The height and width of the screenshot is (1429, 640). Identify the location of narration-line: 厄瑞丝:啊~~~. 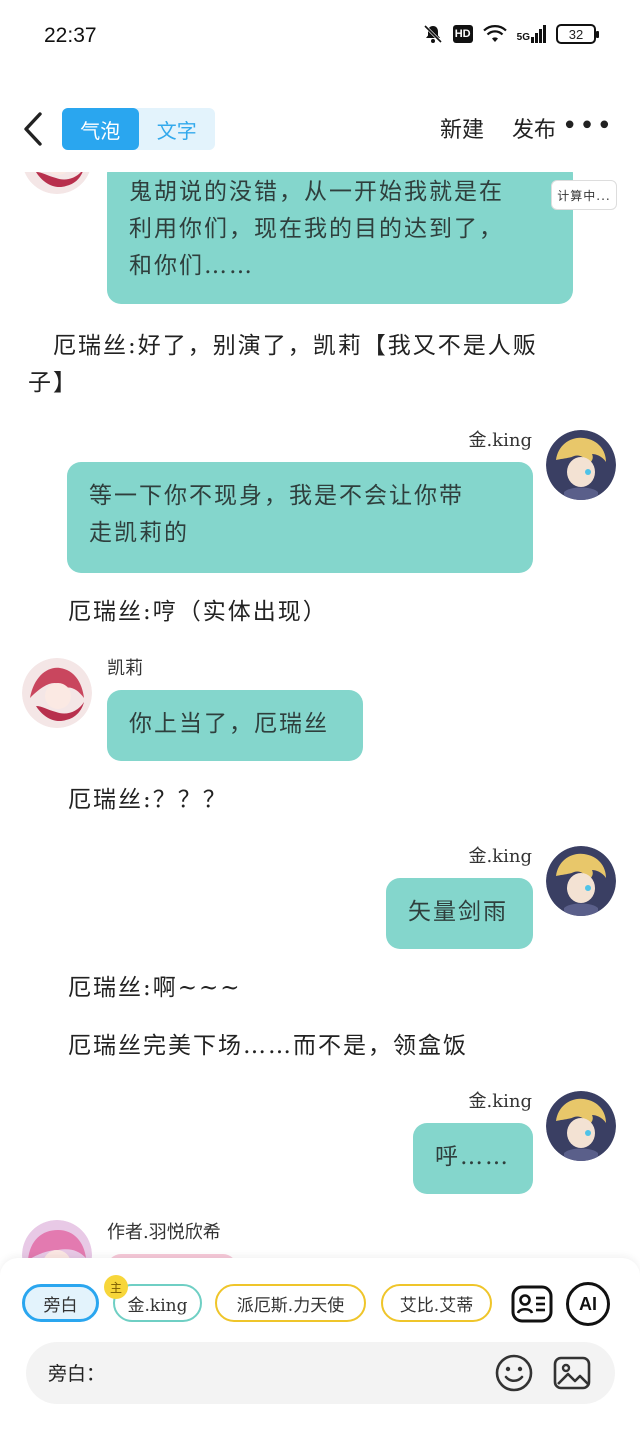
(155, 988).